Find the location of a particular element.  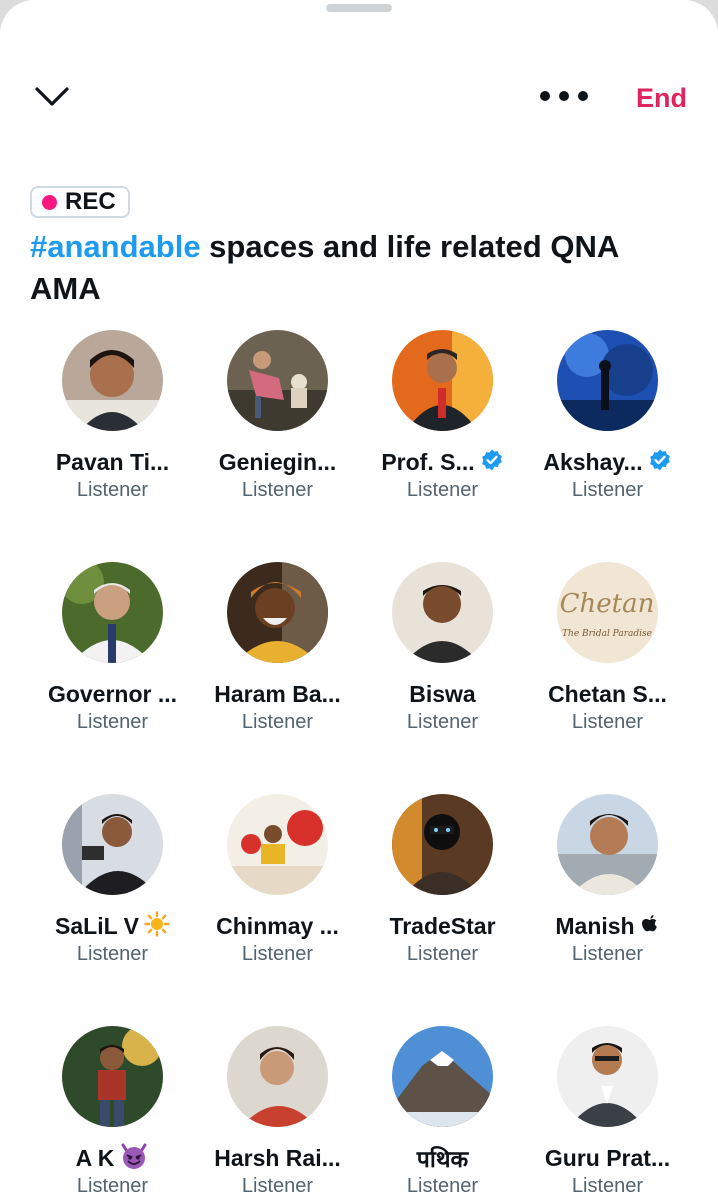

participant-card: A K Listener is located at coordinates (112, 1113).